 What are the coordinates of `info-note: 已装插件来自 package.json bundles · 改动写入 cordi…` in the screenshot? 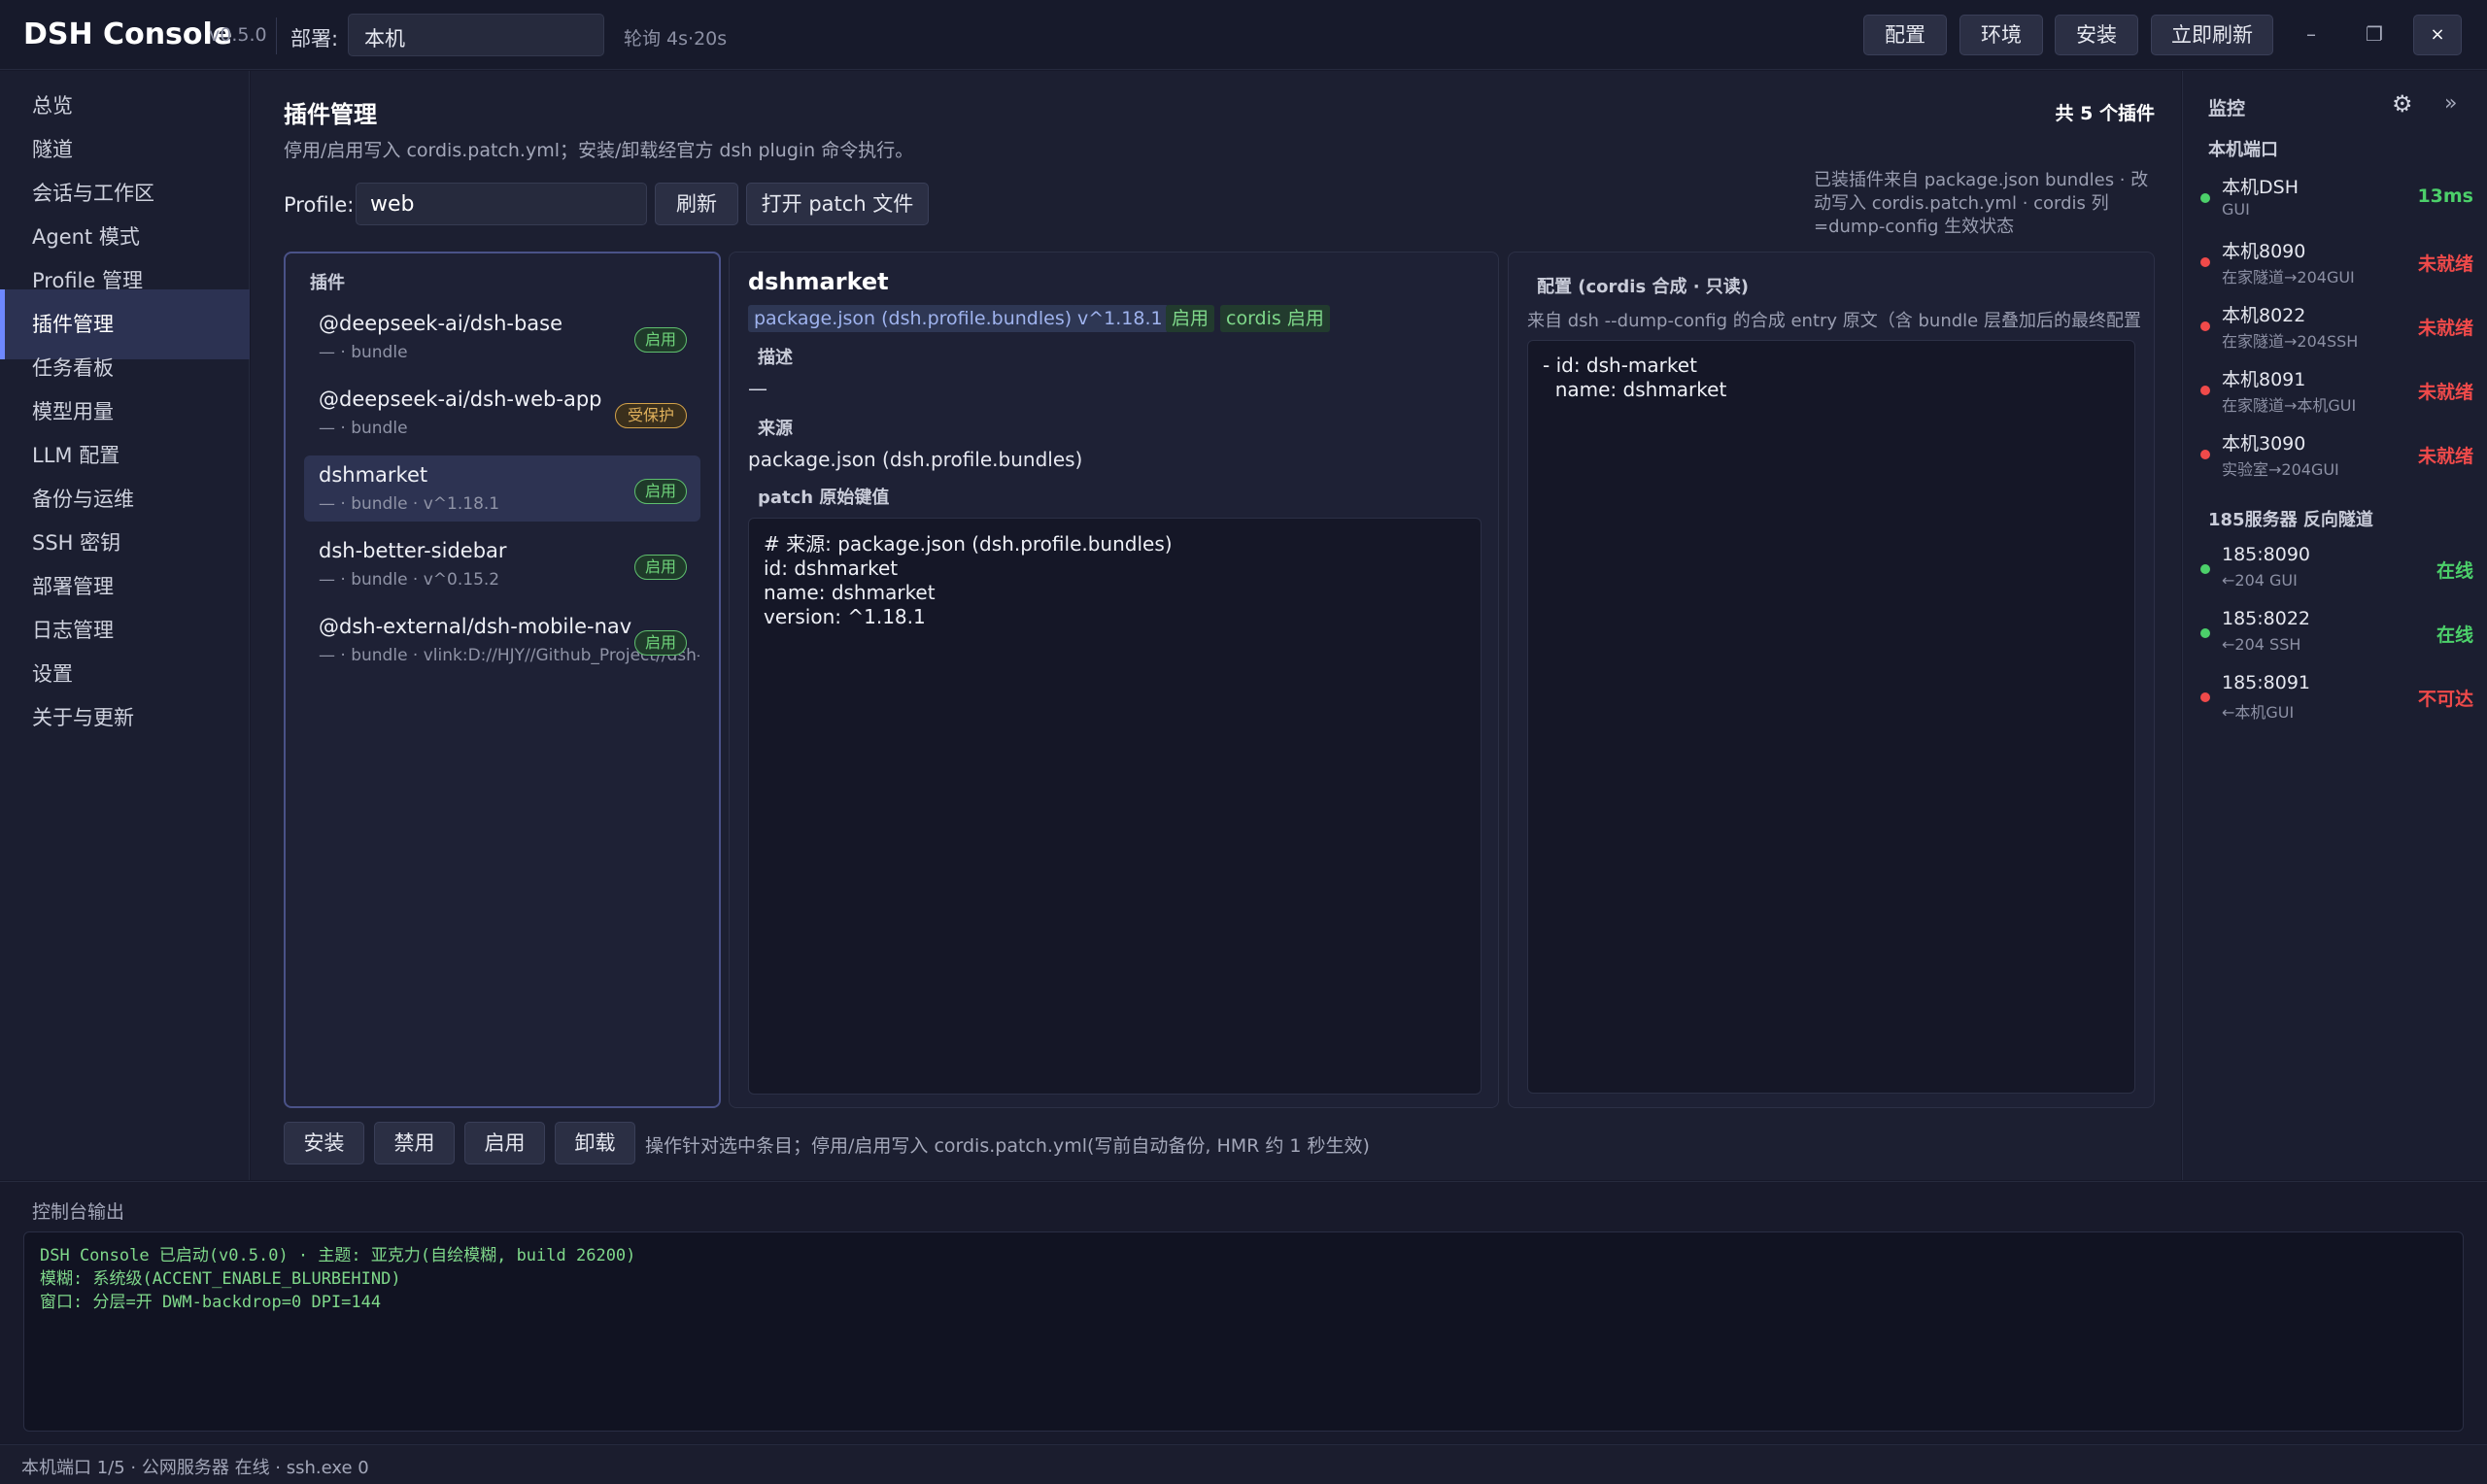 It's located at (1981, 203).